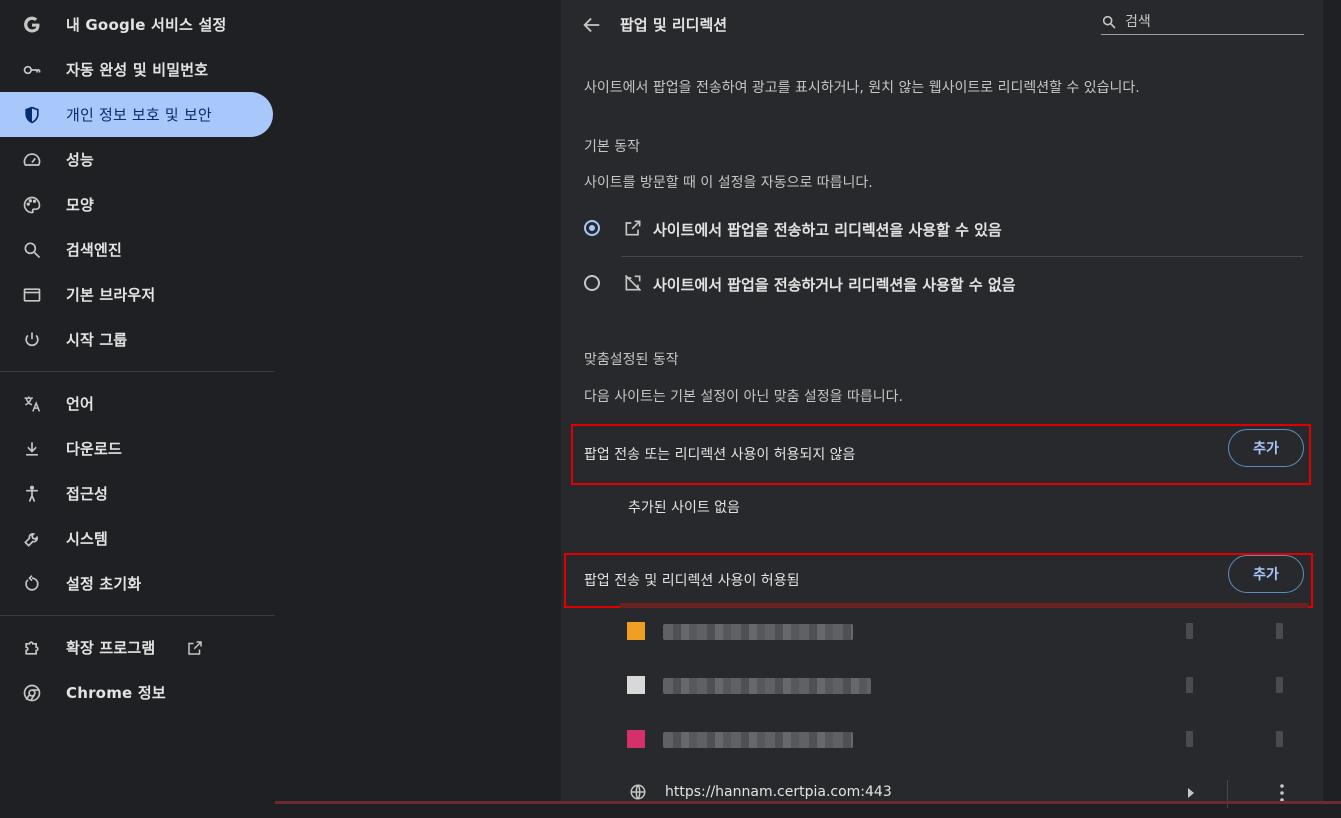 The height and width of the screenshot is (818, 1341). What do you see at coordinates (116, 693) in the screenshot?
I see `sidebar-item-label: Chrome 정보` at bounding box center [116, 693].